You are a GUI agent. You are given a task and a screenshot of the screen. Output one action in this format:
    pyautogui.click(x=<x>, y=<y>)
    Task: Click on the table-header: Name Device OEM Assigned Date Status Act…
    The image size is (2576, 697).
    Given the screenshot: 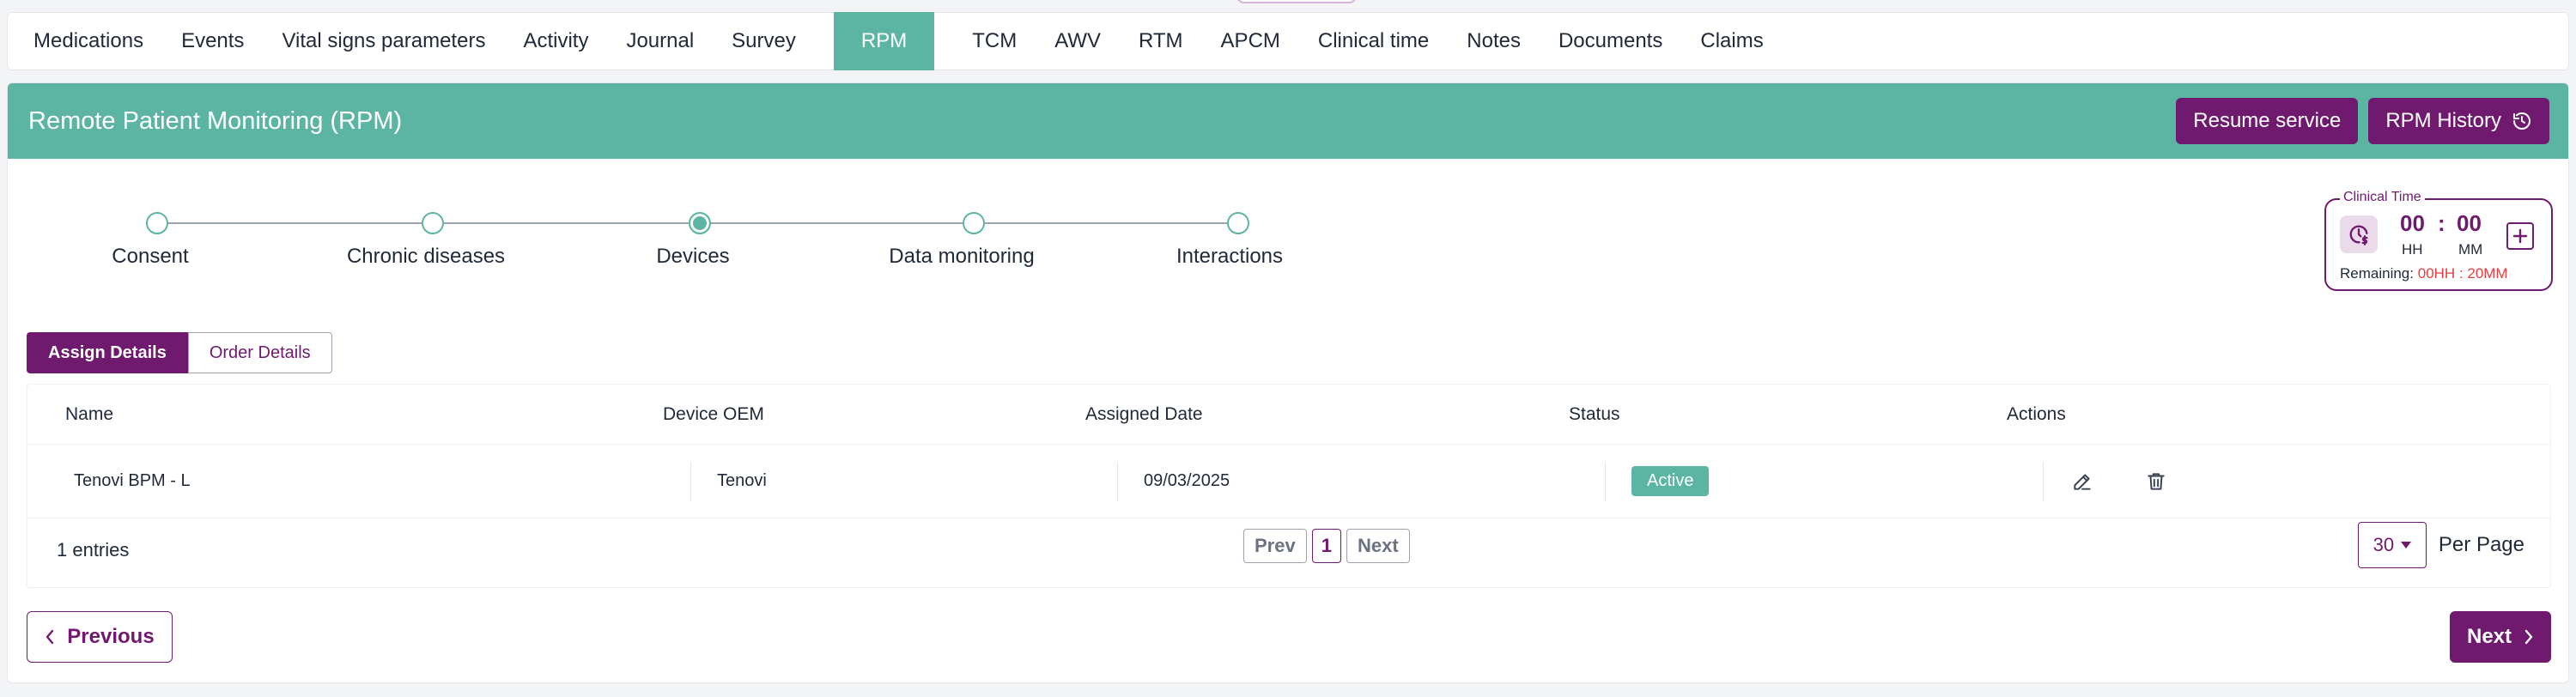 What is the action you would take?
    pyautogui.click(x=1288, y=415)
    